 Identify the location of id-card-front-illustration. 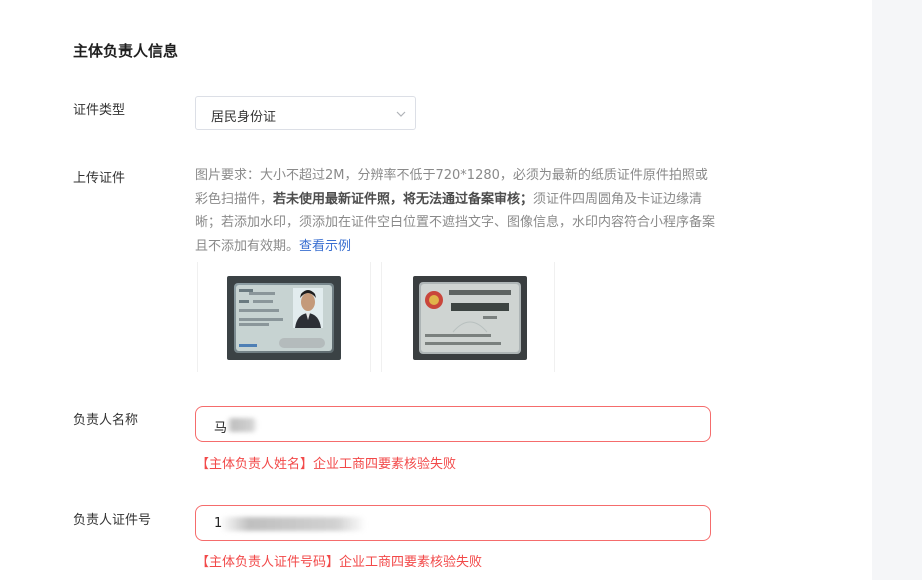
(284, 318).